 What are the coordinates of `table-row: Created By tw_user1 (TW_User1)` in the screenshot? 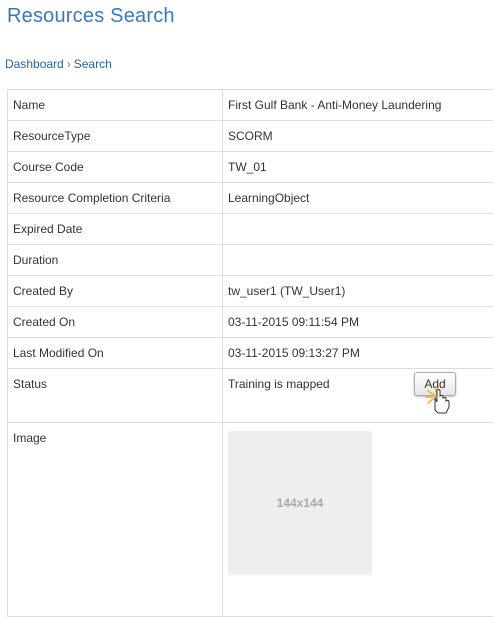 It's located at (250, 291).